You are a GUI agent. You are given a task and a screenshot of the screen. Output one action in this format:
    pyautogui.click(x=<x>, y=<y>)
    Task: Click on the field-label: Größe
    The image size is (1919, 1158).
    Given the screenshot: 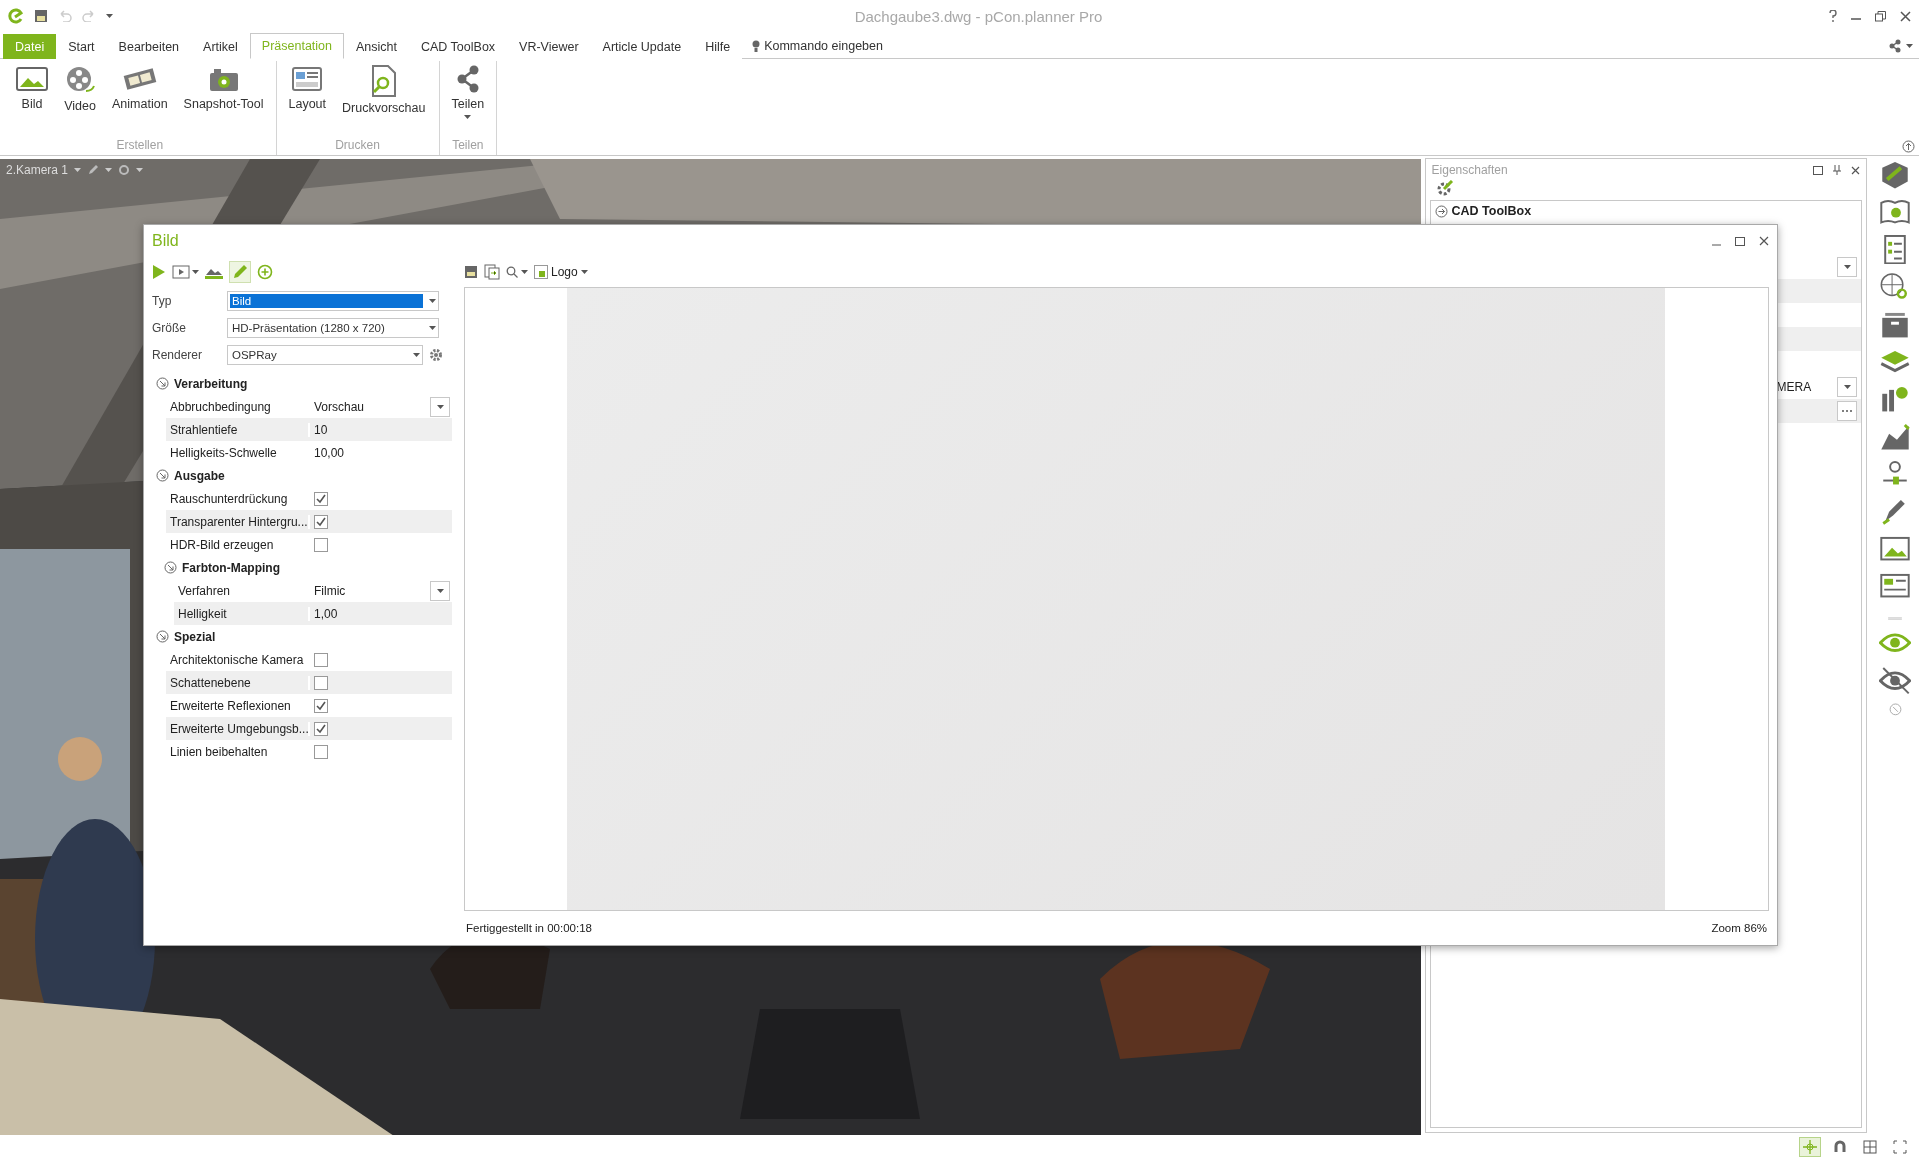 What is the action you would take?
    pyautogui.click(x=169, y=327)
    